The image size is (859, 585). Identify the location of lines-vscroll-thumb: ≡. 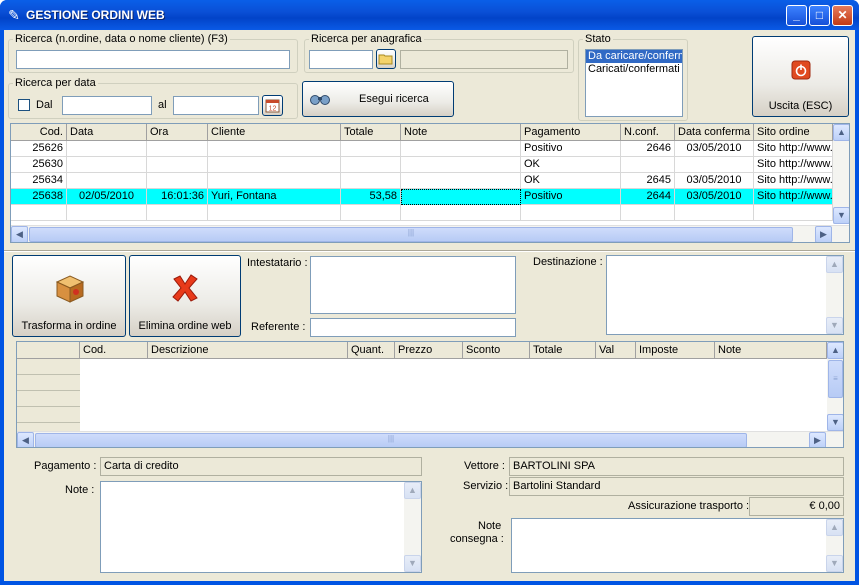
(835, 379).